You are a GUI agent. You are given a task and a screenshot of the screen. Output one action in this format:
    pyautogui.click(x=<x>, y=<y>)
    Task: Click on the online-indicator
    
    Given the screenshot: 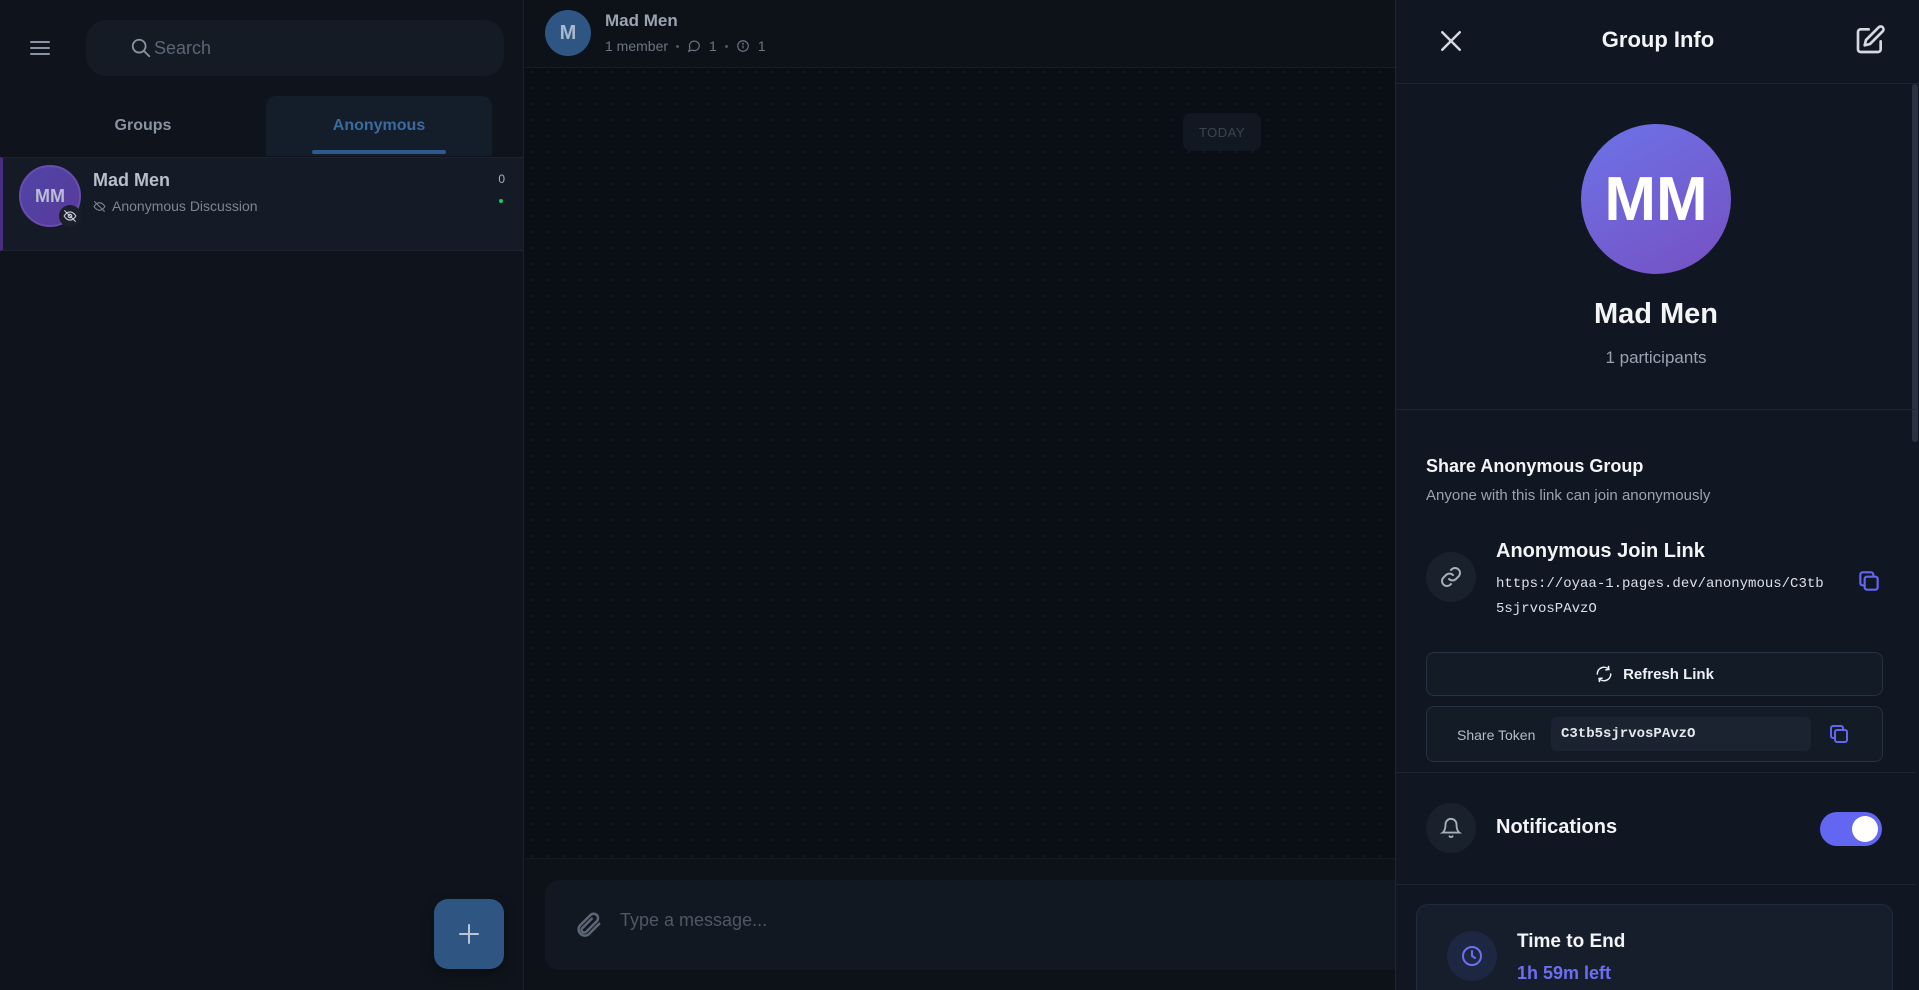 What is the action you would take?
    pyautogui.click(x=501, y=201)
    